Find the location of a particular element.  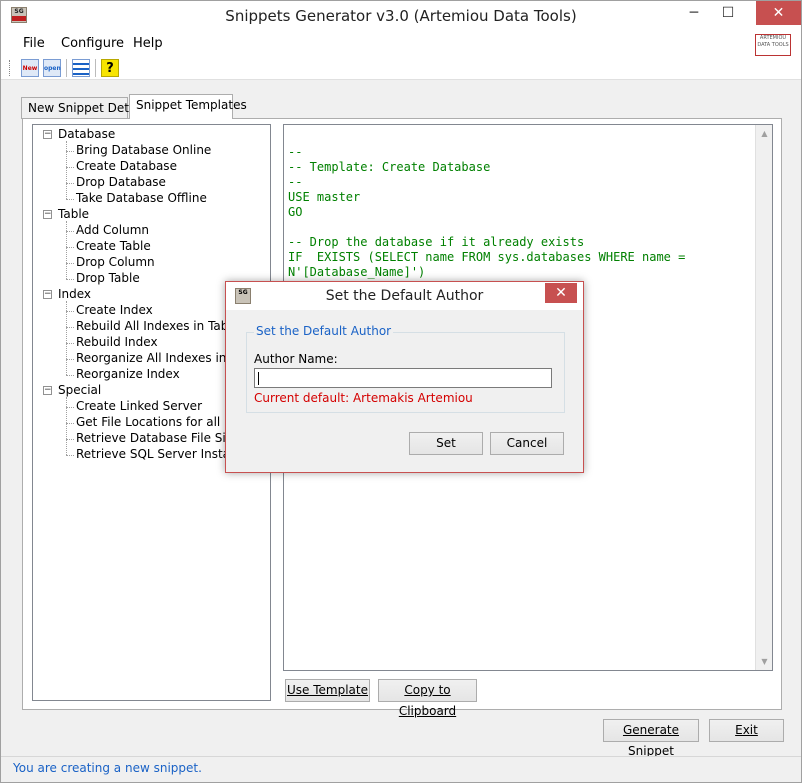

tree-node-index: Index is located at coordinates (74, 294).